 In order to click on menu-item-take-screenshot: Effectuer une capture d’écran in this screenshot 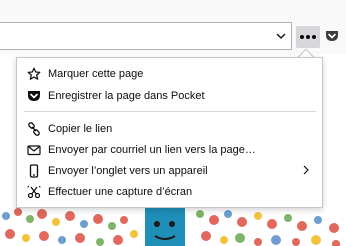, I will do `click(169, 191)`.